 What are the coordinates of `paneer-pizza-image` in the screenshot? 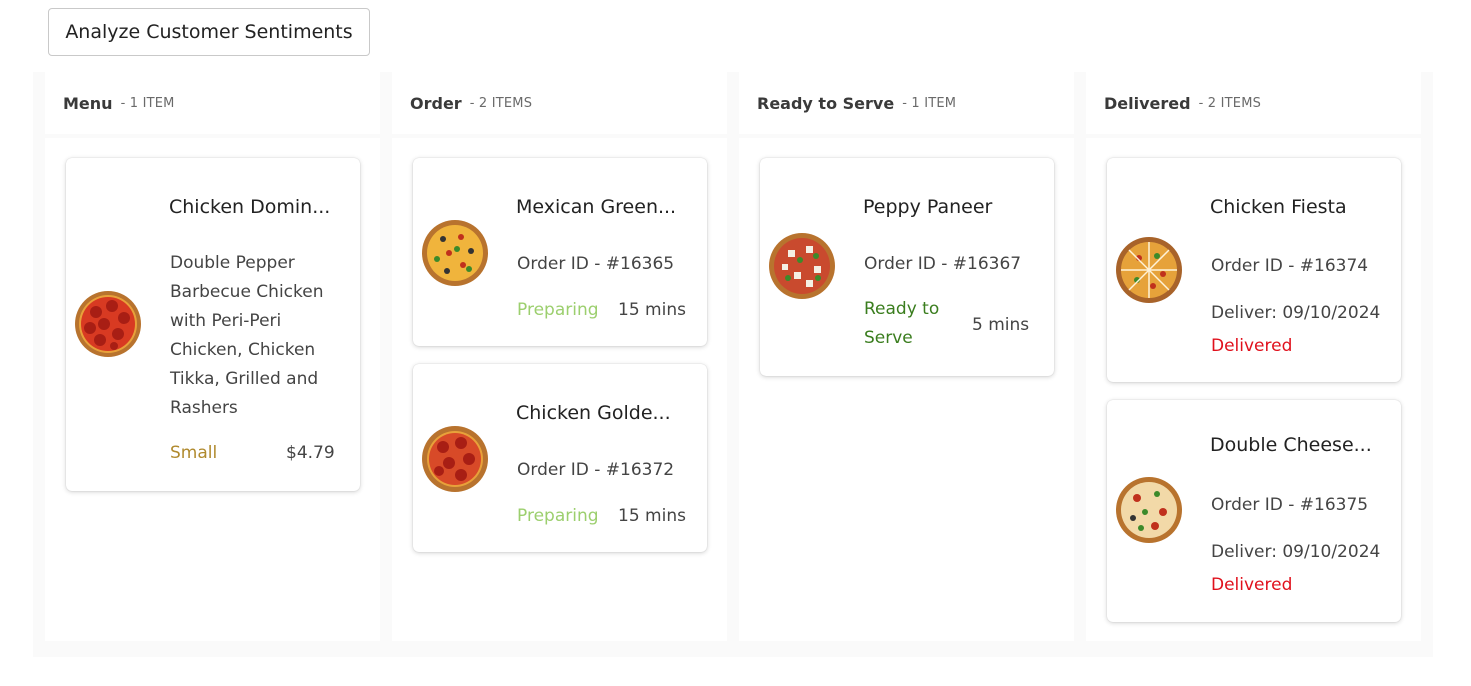 It's located at (802, 266).